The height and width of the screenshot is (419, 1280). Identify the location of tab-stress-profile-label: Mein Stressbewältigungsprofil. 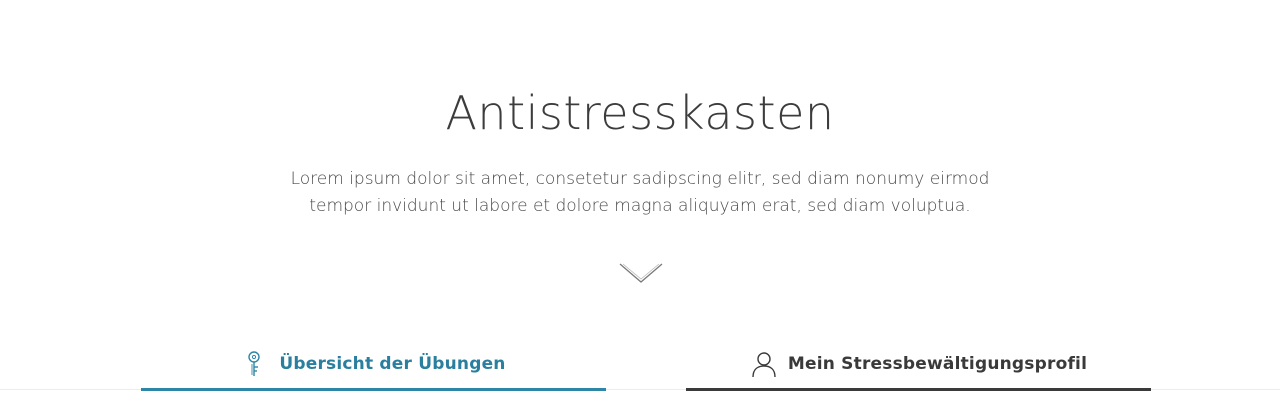
(937, 364).